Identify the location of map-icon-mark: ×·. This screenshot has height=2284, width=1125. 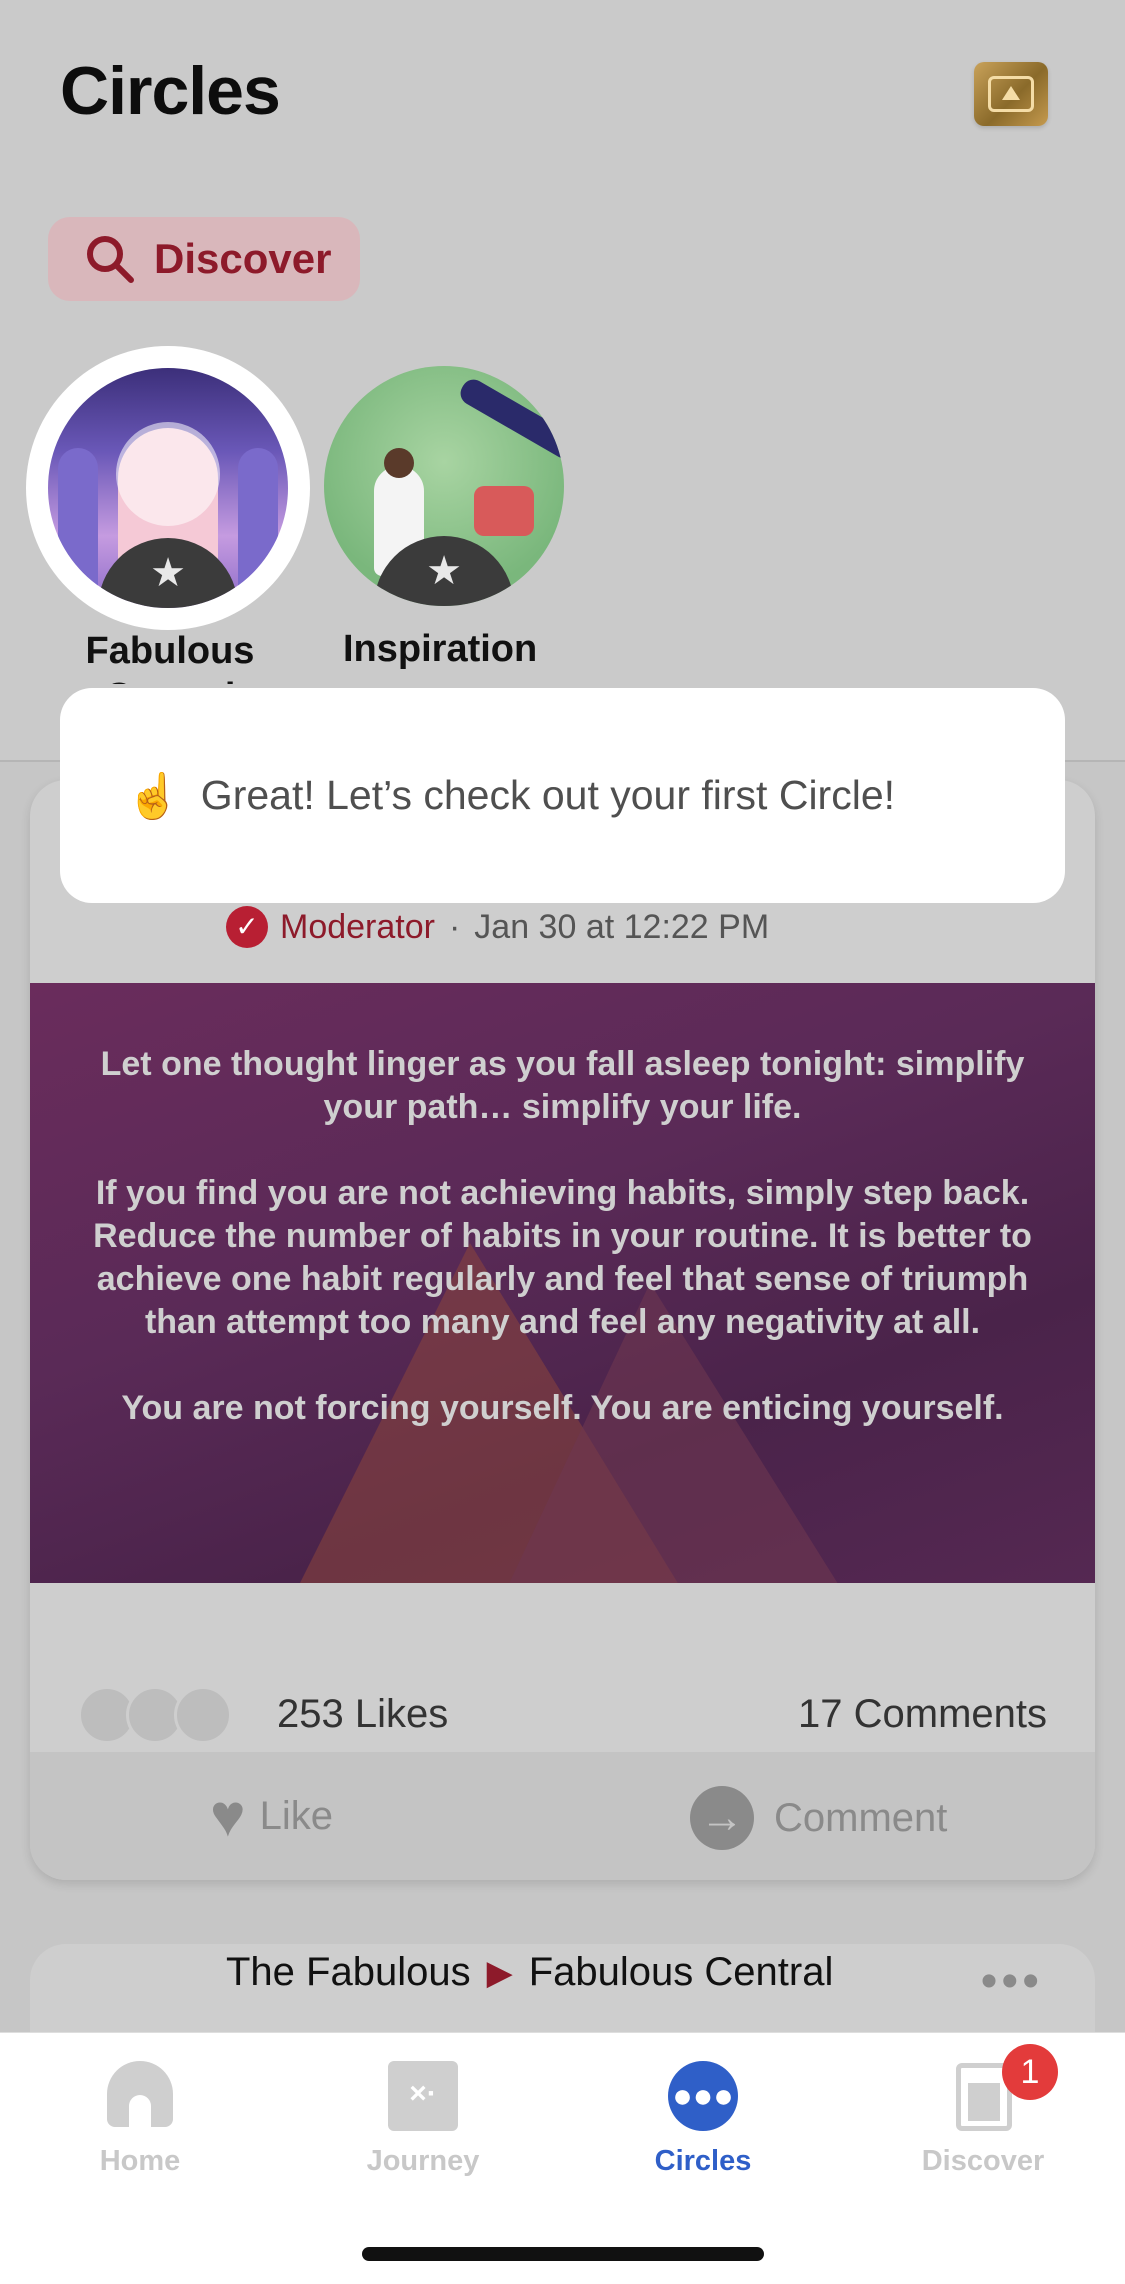
(423, 2093).